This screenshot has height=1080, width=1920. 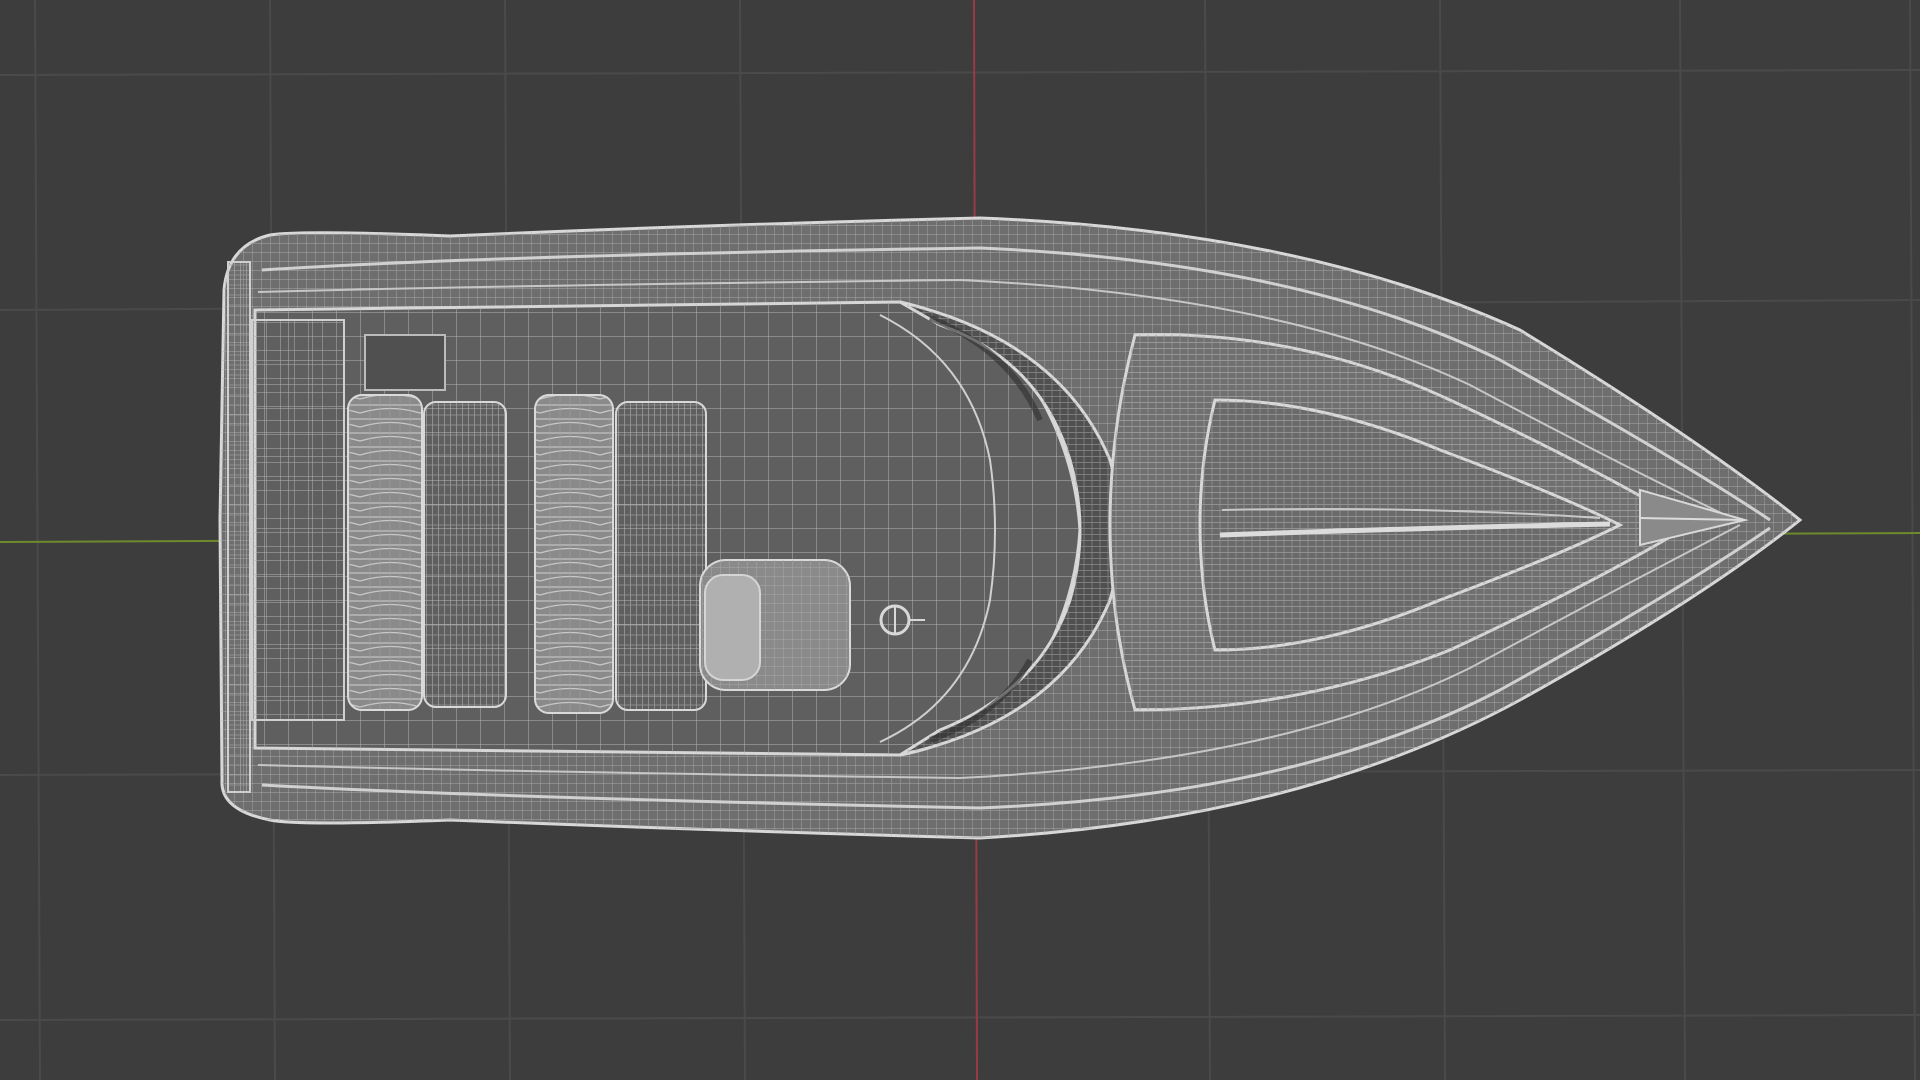 What do you see at coordinates (239, 527) in the screenshot?
I see `stern-panel` at bounding box center [239, 527].